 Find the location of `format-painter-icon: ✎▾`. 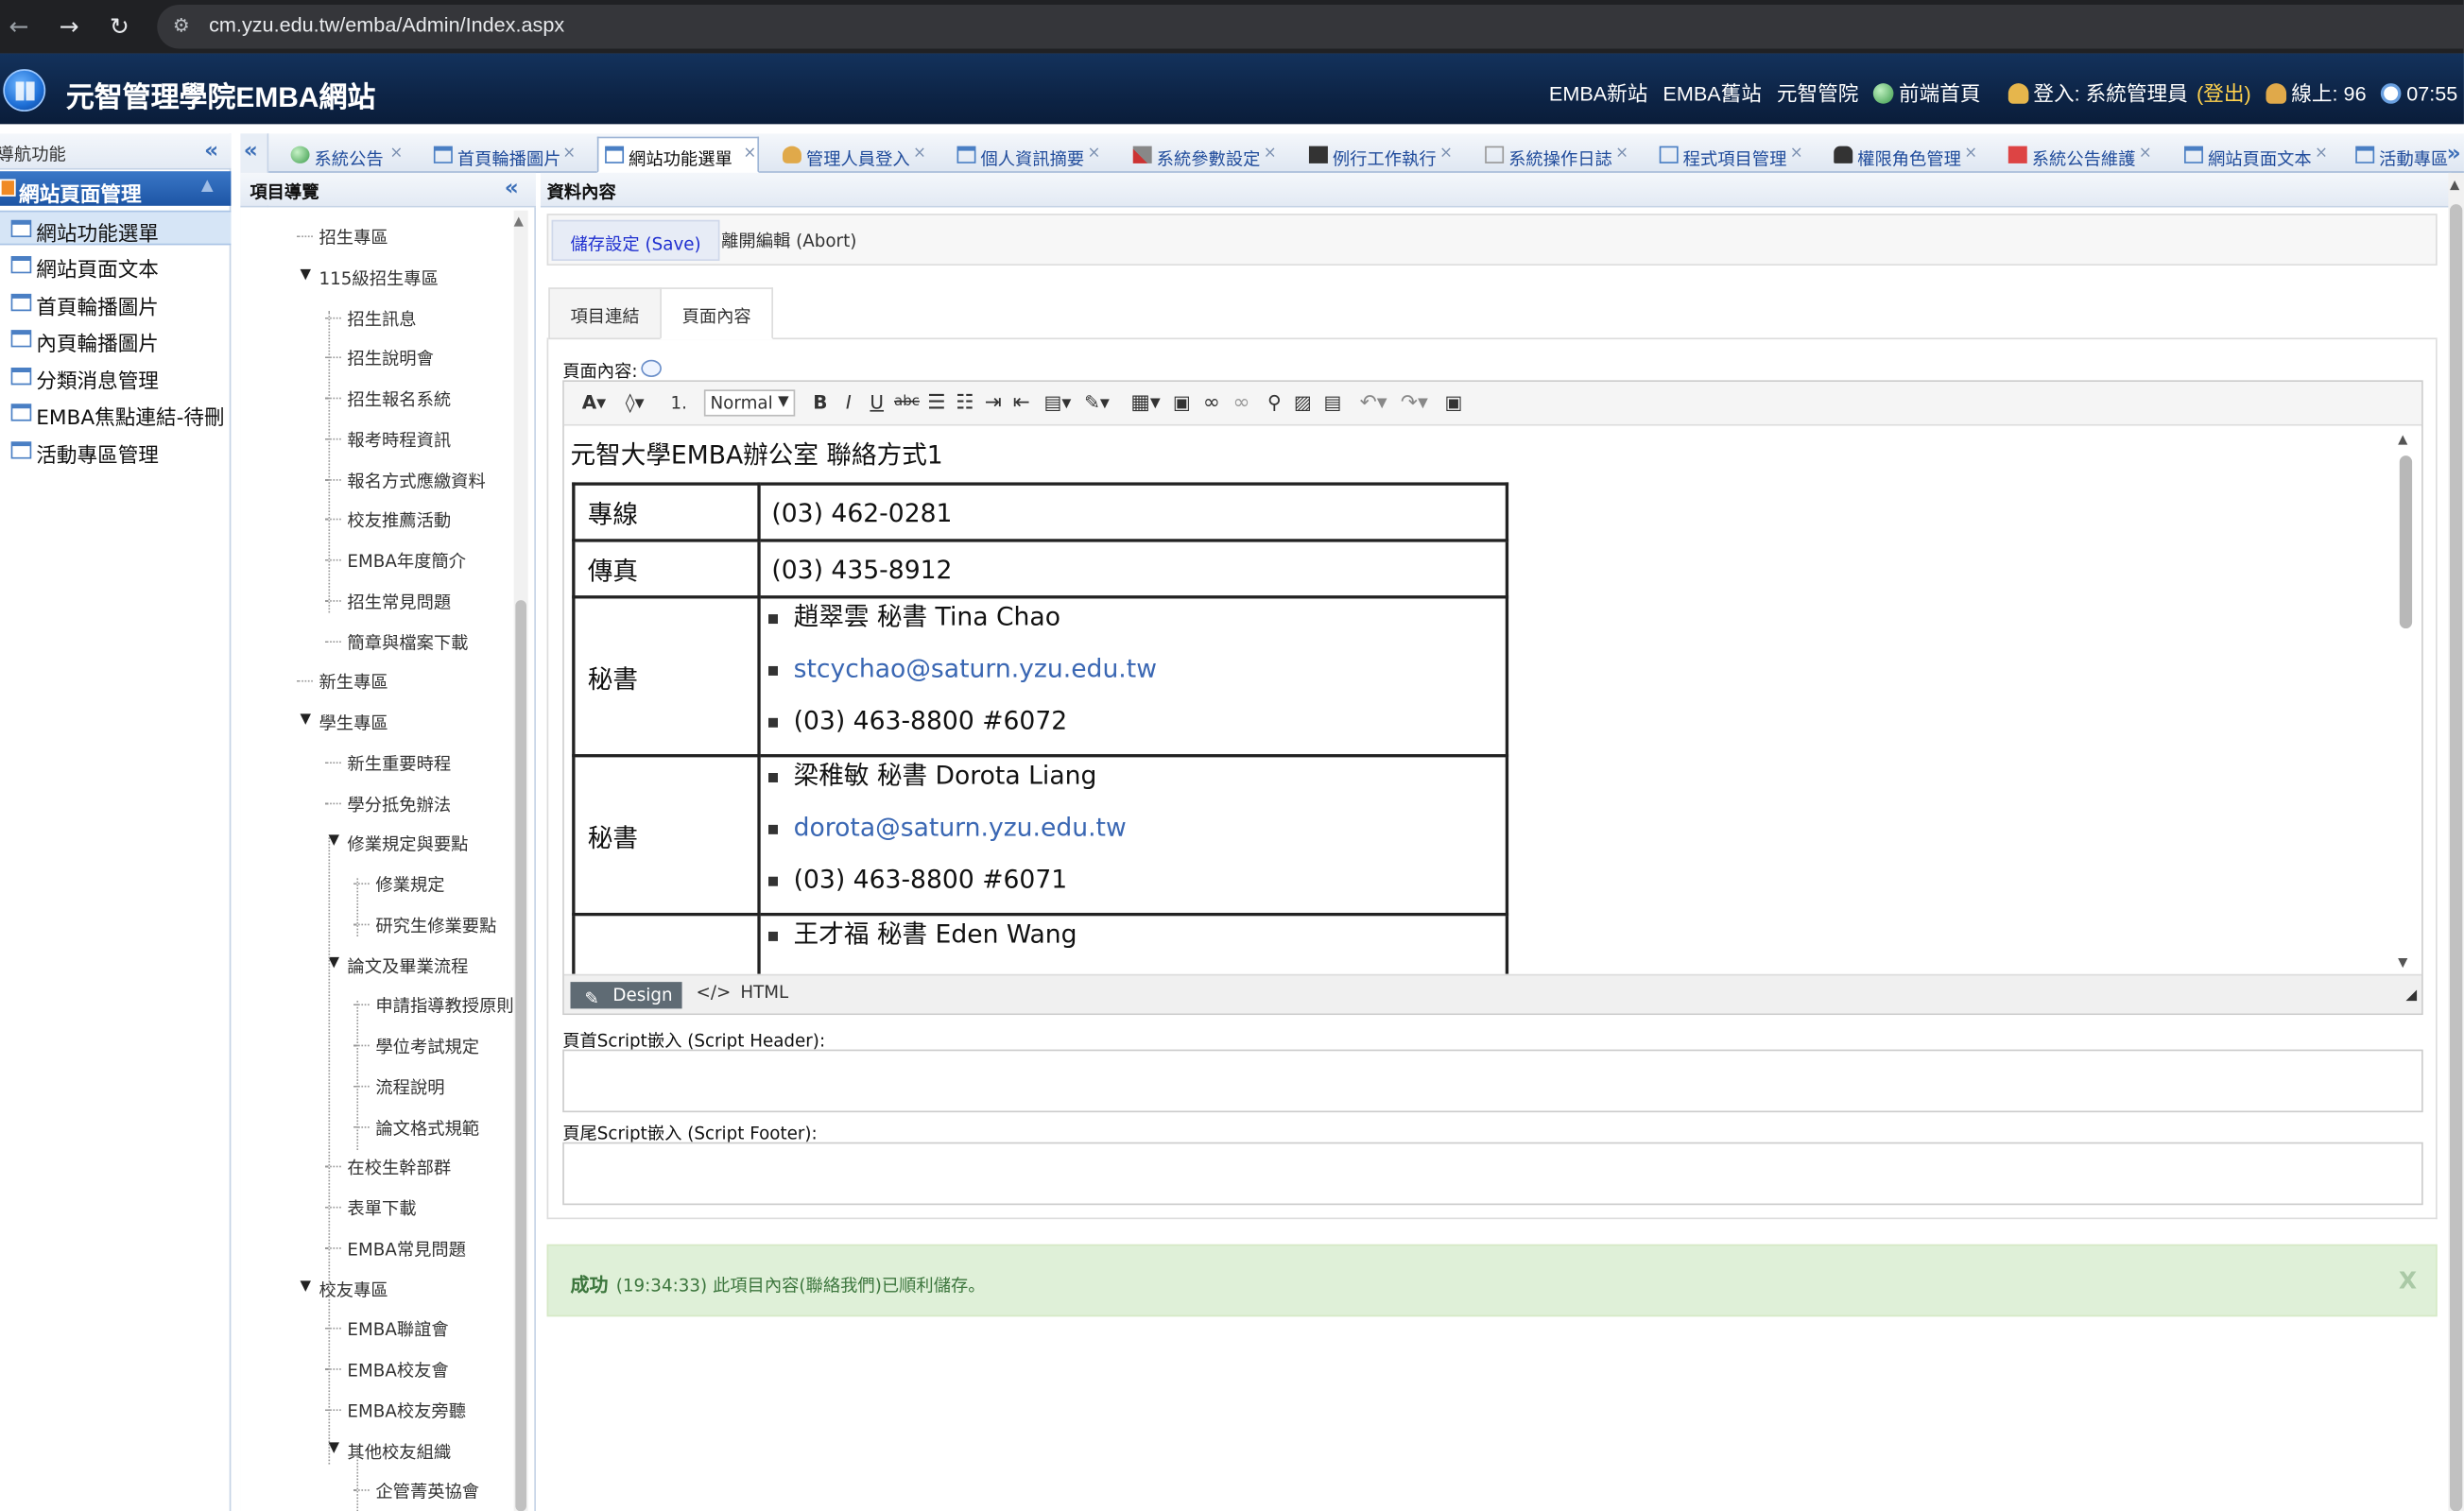

format-painter-icon: ✎▾ is located at coordinates (1096, 402).